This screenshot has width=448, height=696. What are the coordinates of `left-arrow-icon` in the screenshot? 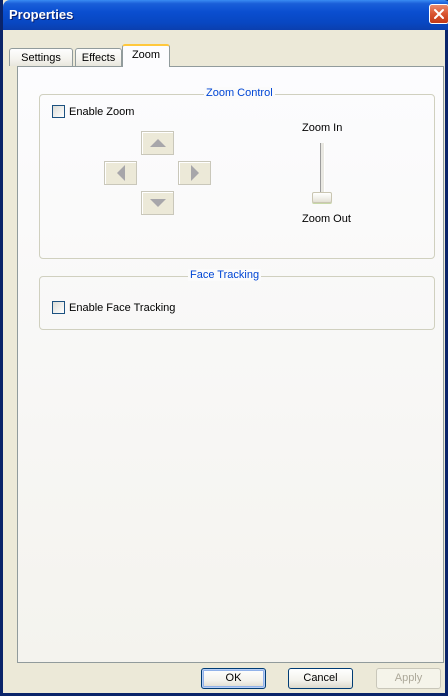 It's located at (120, 173).